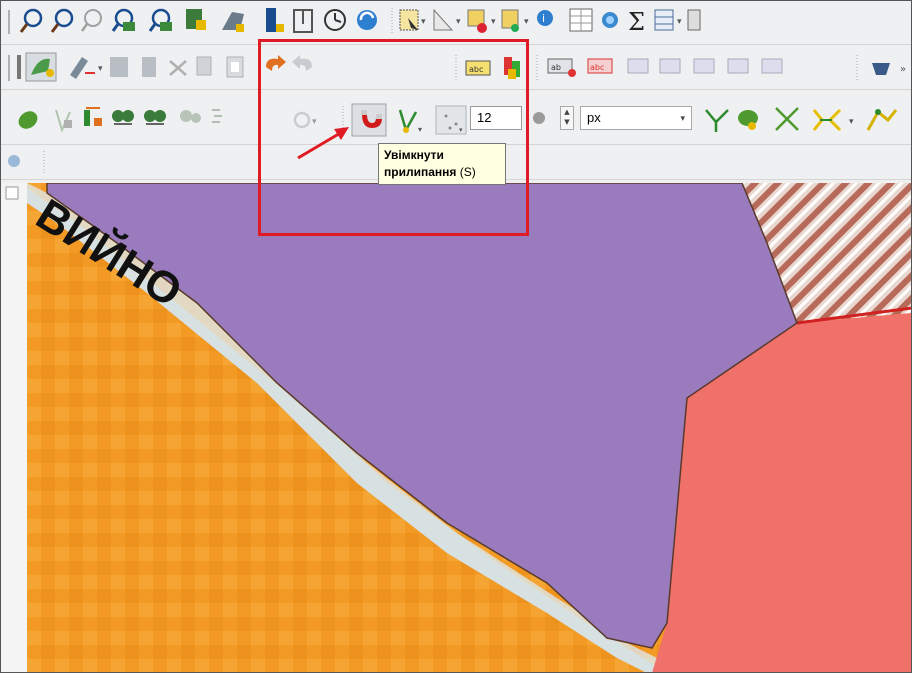 This screenshot has height=673, width=912. What do you see at coordinates (123, 117) in the screenshot?
I see `merge-features-icon` at bounding box center [123, 117].